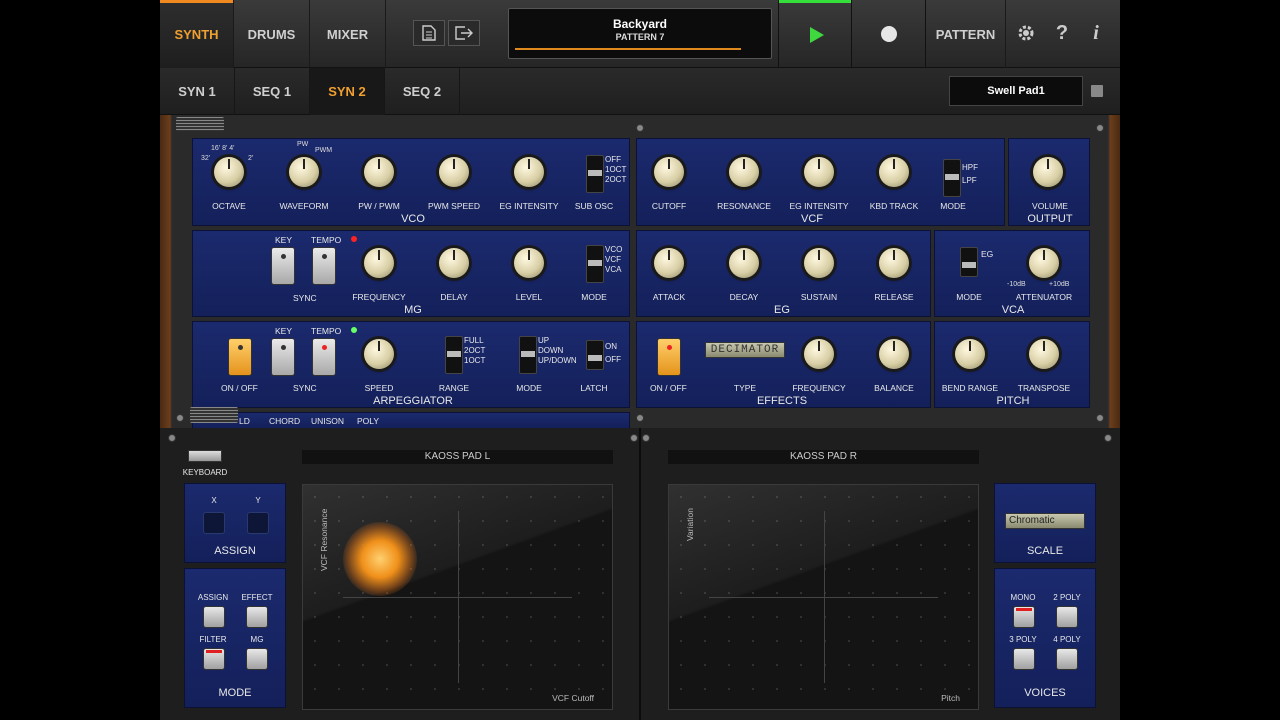 This screenshot has height=720, width=1280. What do you see at coordinates (894, 263) in the screenshot?
I see `release-knob` at bounding box center [894, 263].